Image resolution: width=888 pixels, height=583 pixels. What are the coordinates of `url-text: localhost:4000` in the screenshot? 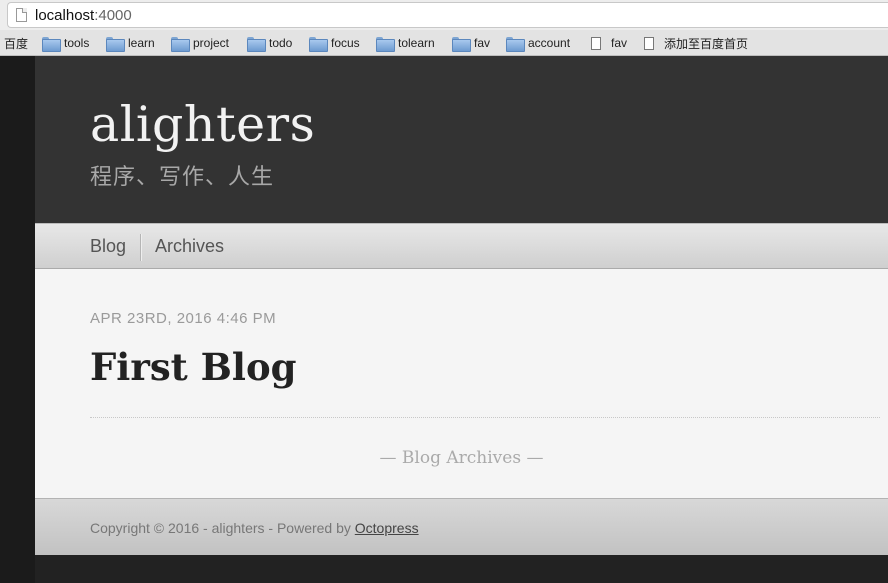 It's located at (83, 15).